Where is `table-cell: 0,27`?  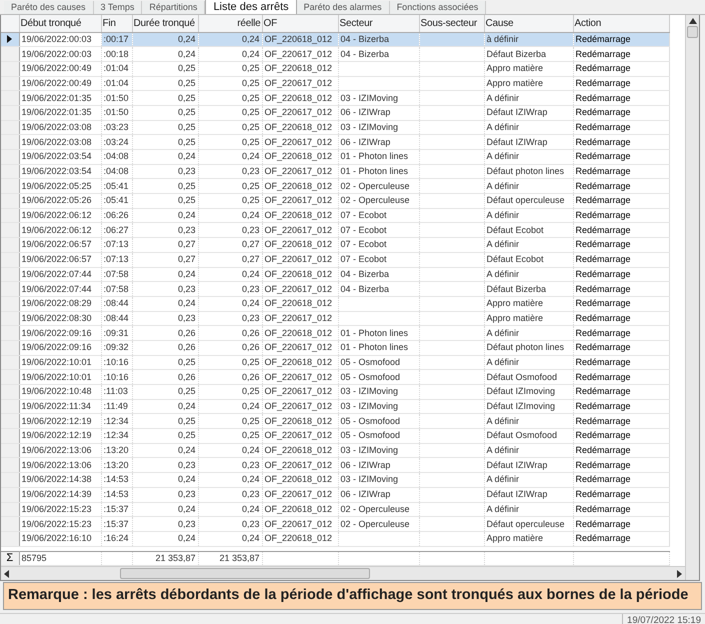 table-cell: 0,27 is located at coordinates (230, 245).